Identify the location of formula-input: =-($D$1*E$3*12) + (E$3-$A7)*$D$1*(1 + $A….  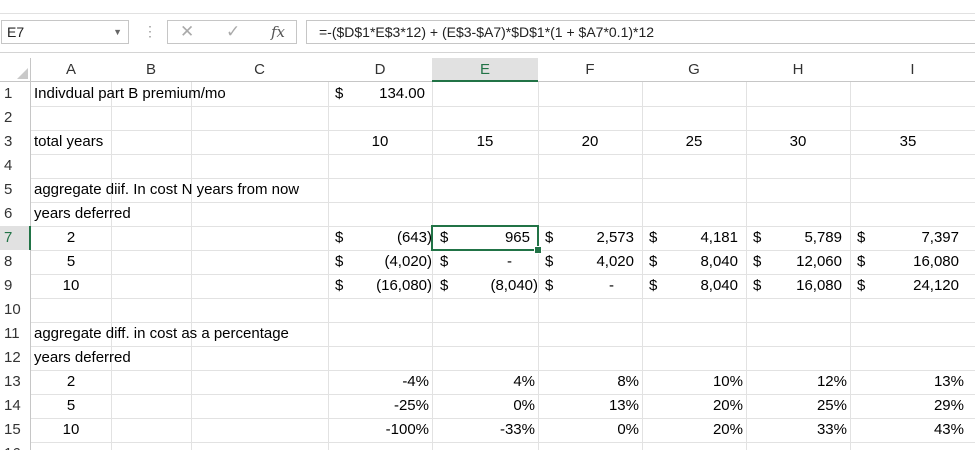
(640, 32).